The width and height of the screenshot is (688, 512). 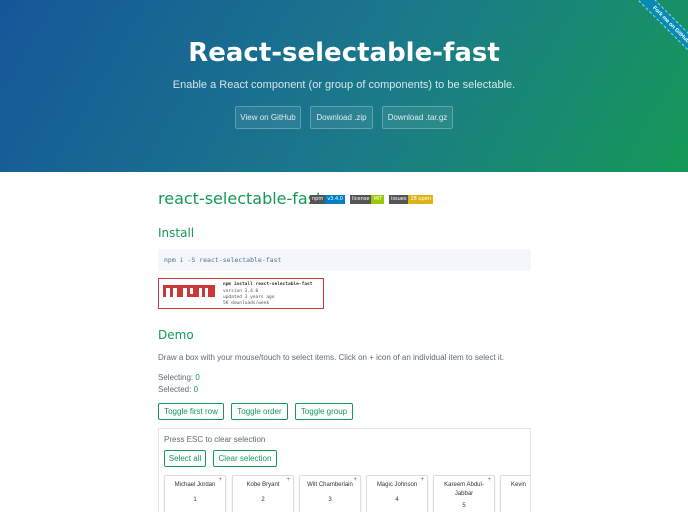 What do you see at coordinates (397, 485) in the screenshot?
I see `card-name: Magic Johnson` at bounding box center [397, 485].